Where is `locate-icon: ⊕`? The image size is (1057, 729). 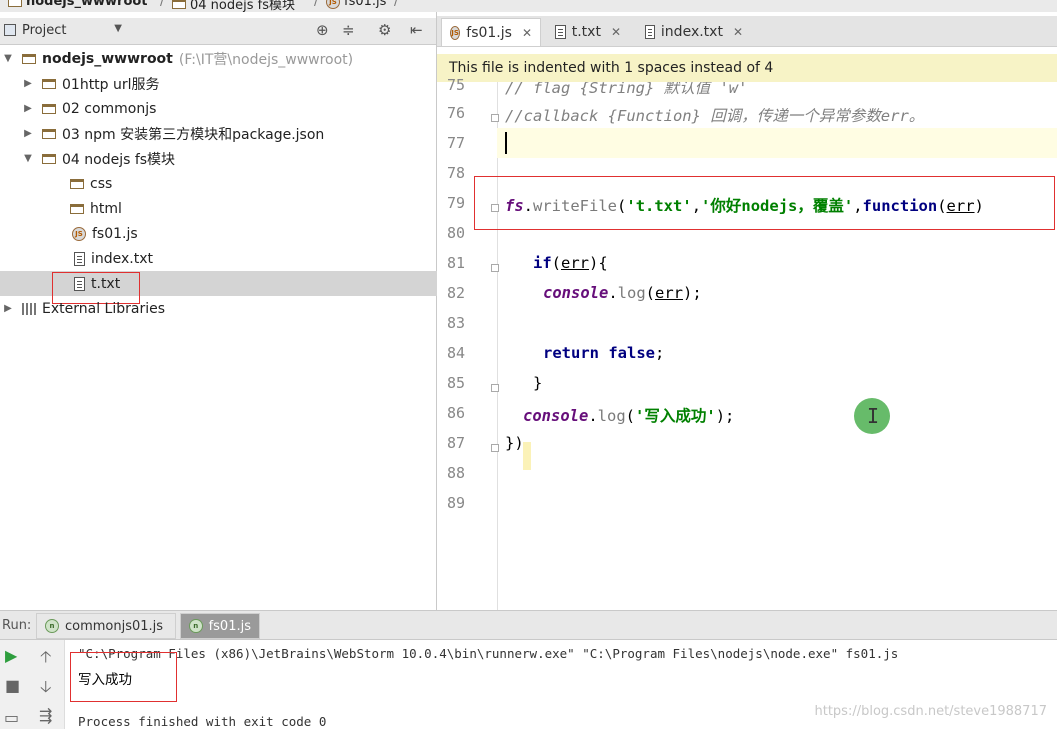
locate-icon: ⊕ is located at coordinates (322, 30).